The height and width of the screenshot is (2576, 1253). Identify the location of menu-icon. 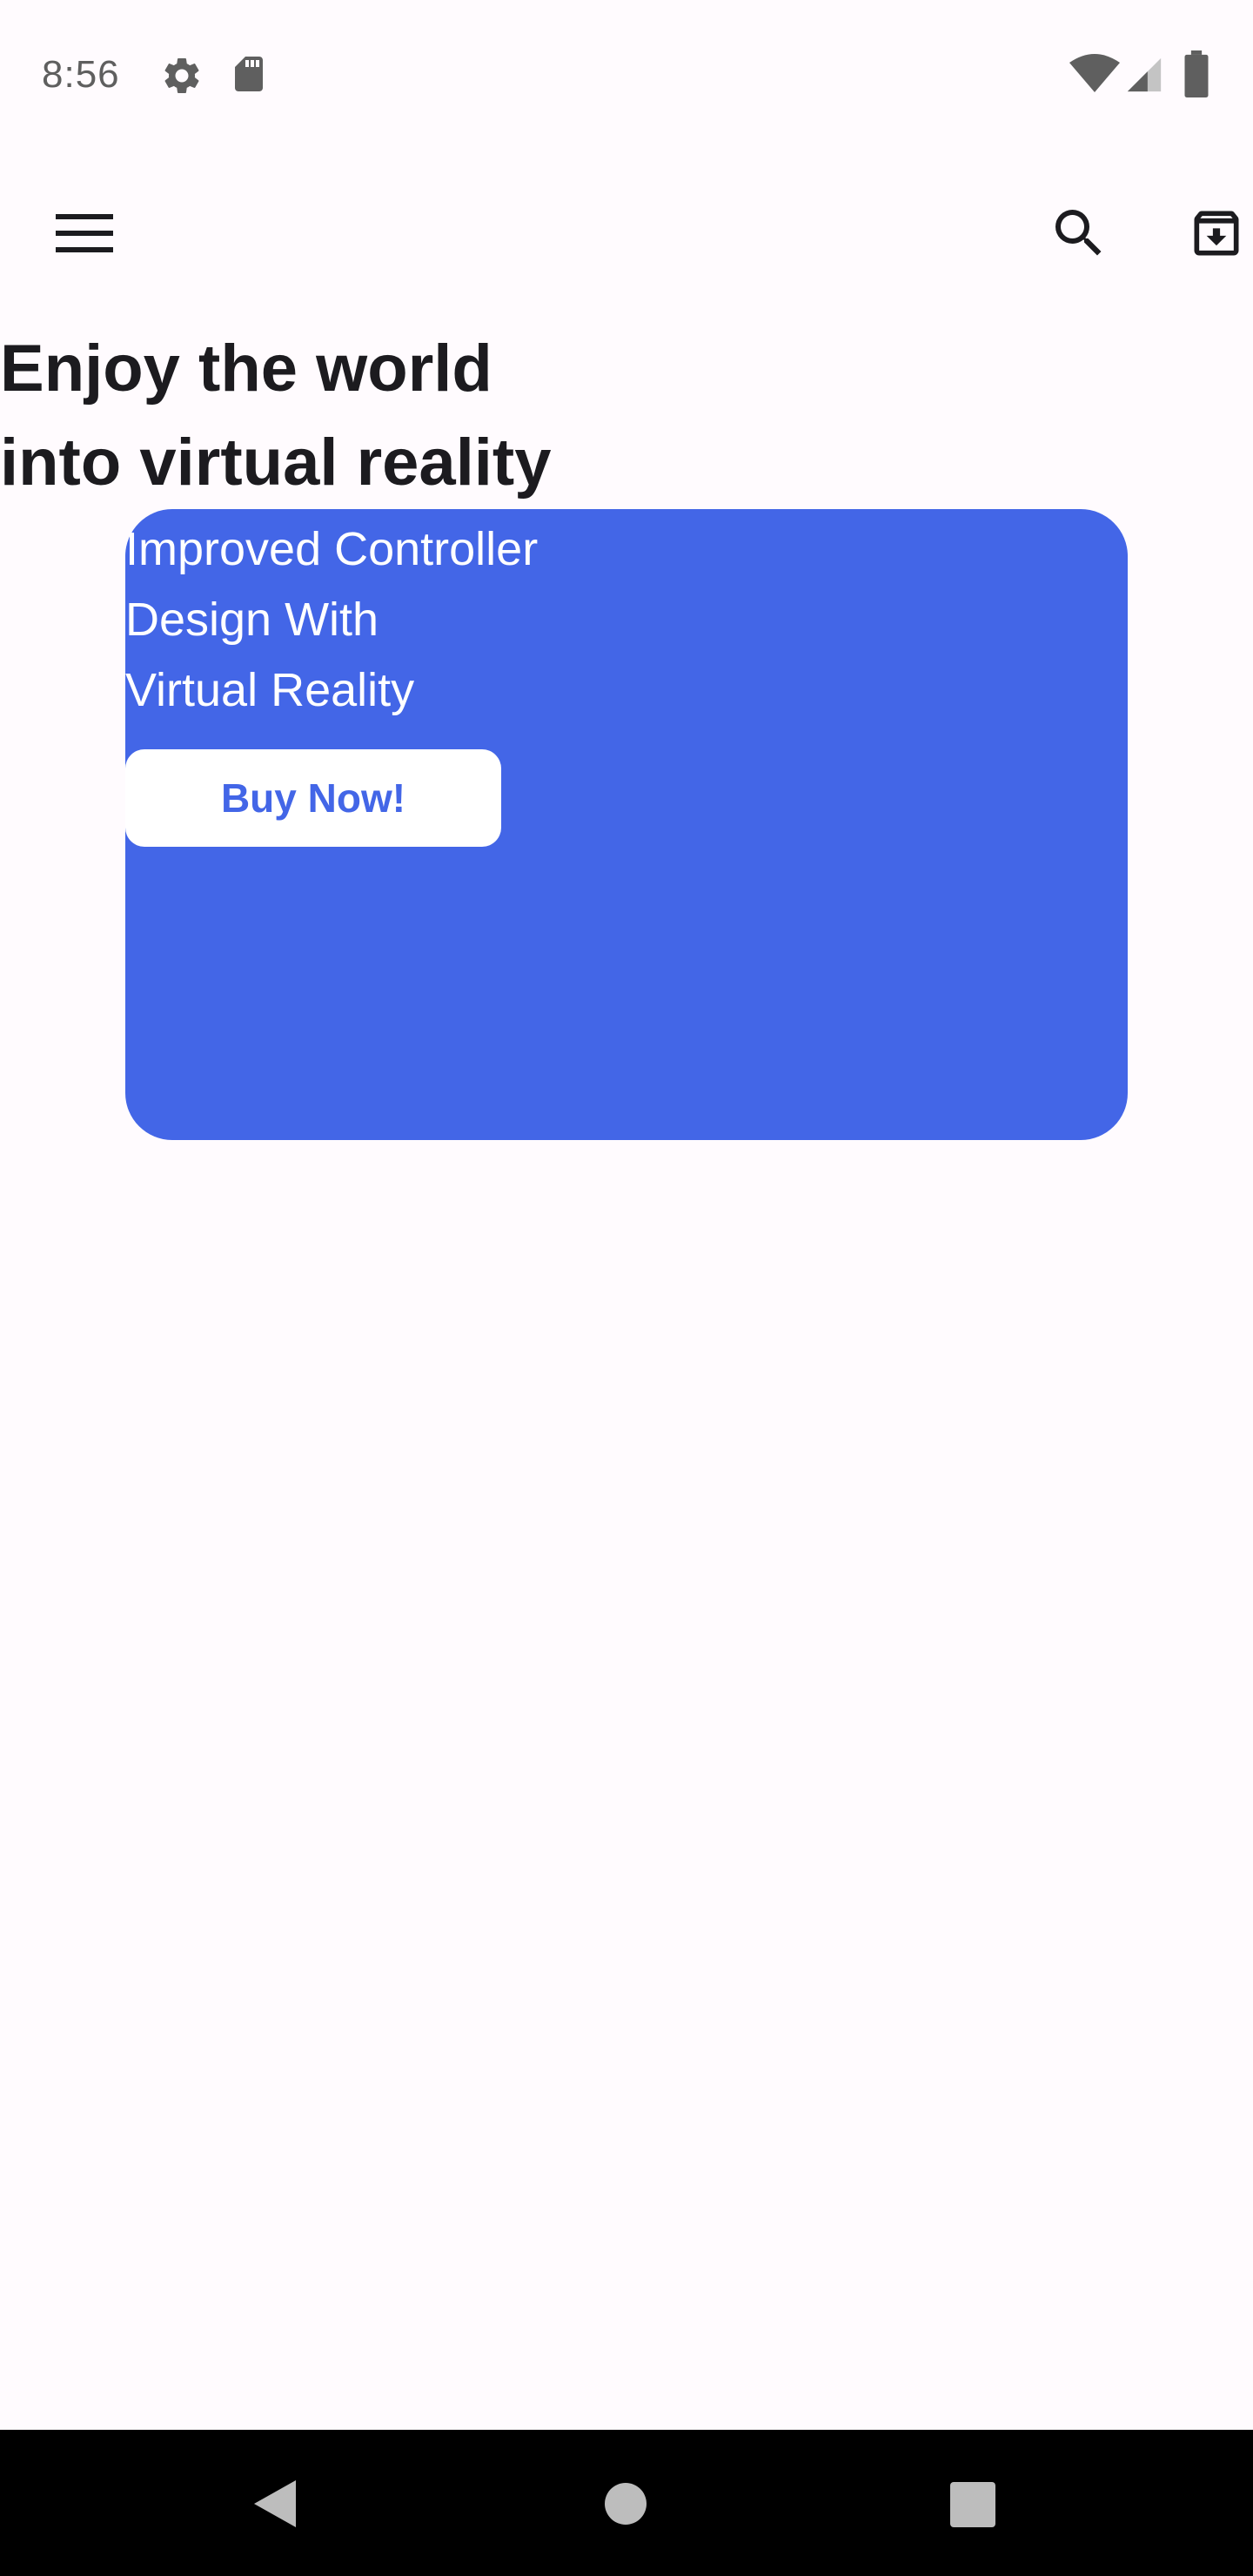
(84, 233).